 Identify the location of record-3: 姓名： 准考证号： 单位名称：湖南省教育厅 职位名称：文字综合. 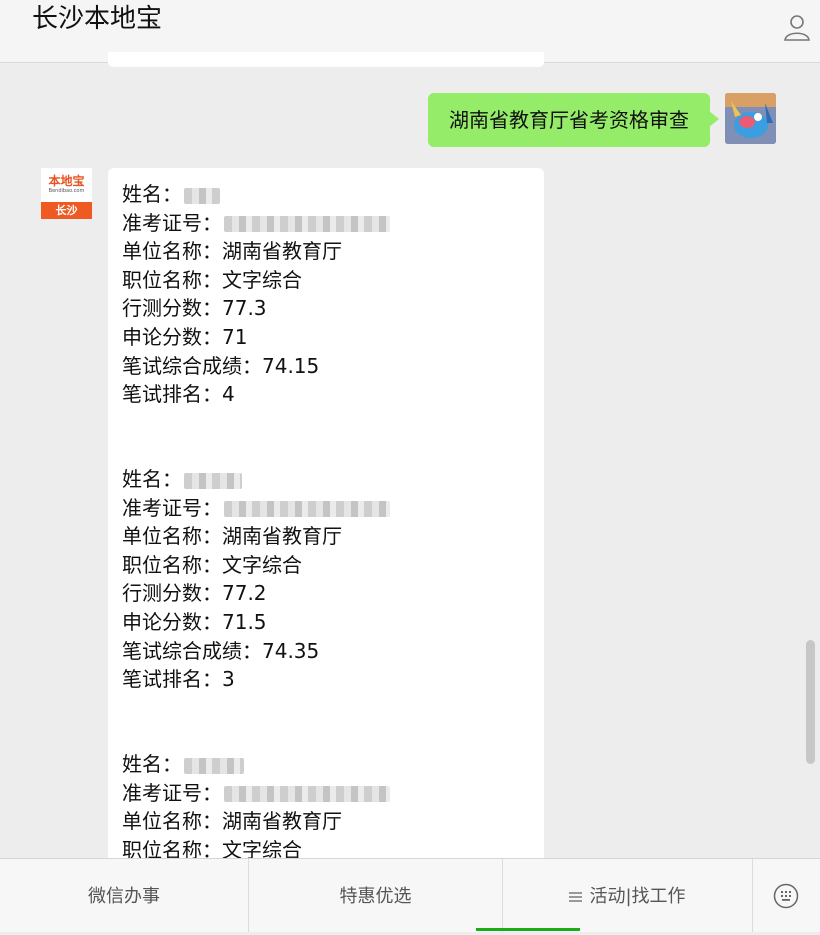
(322, 807).